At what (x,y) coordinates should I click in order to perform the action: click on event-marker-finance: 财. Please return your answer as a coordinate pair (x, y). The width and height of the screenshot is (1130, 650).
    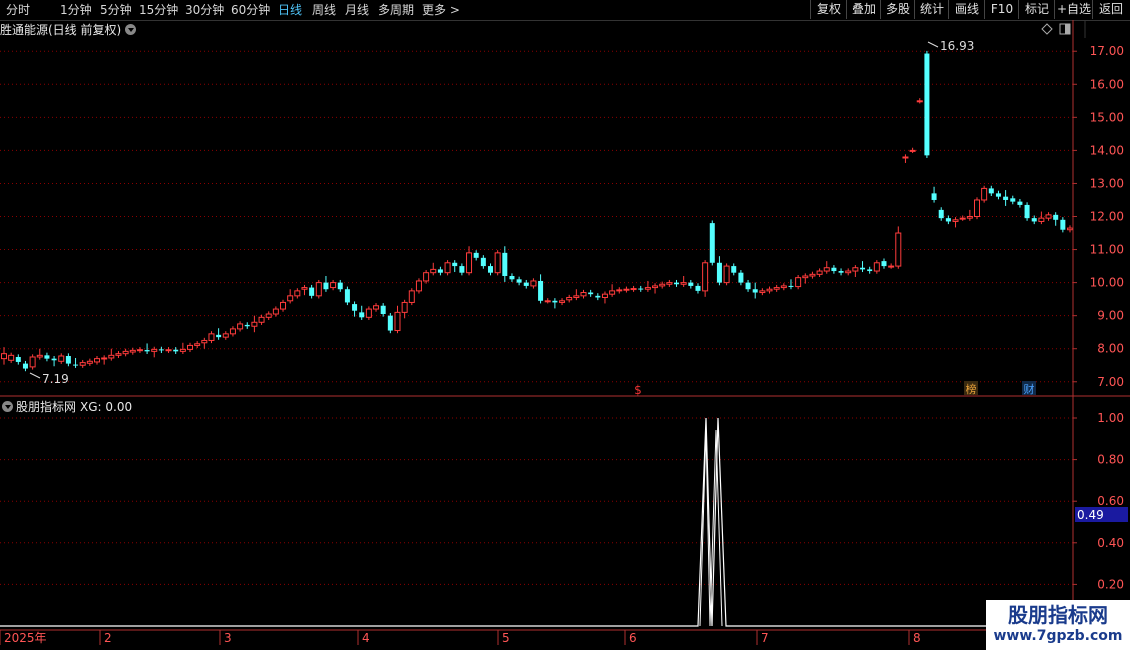
    Looking at the image, I should click on (1029, 388).